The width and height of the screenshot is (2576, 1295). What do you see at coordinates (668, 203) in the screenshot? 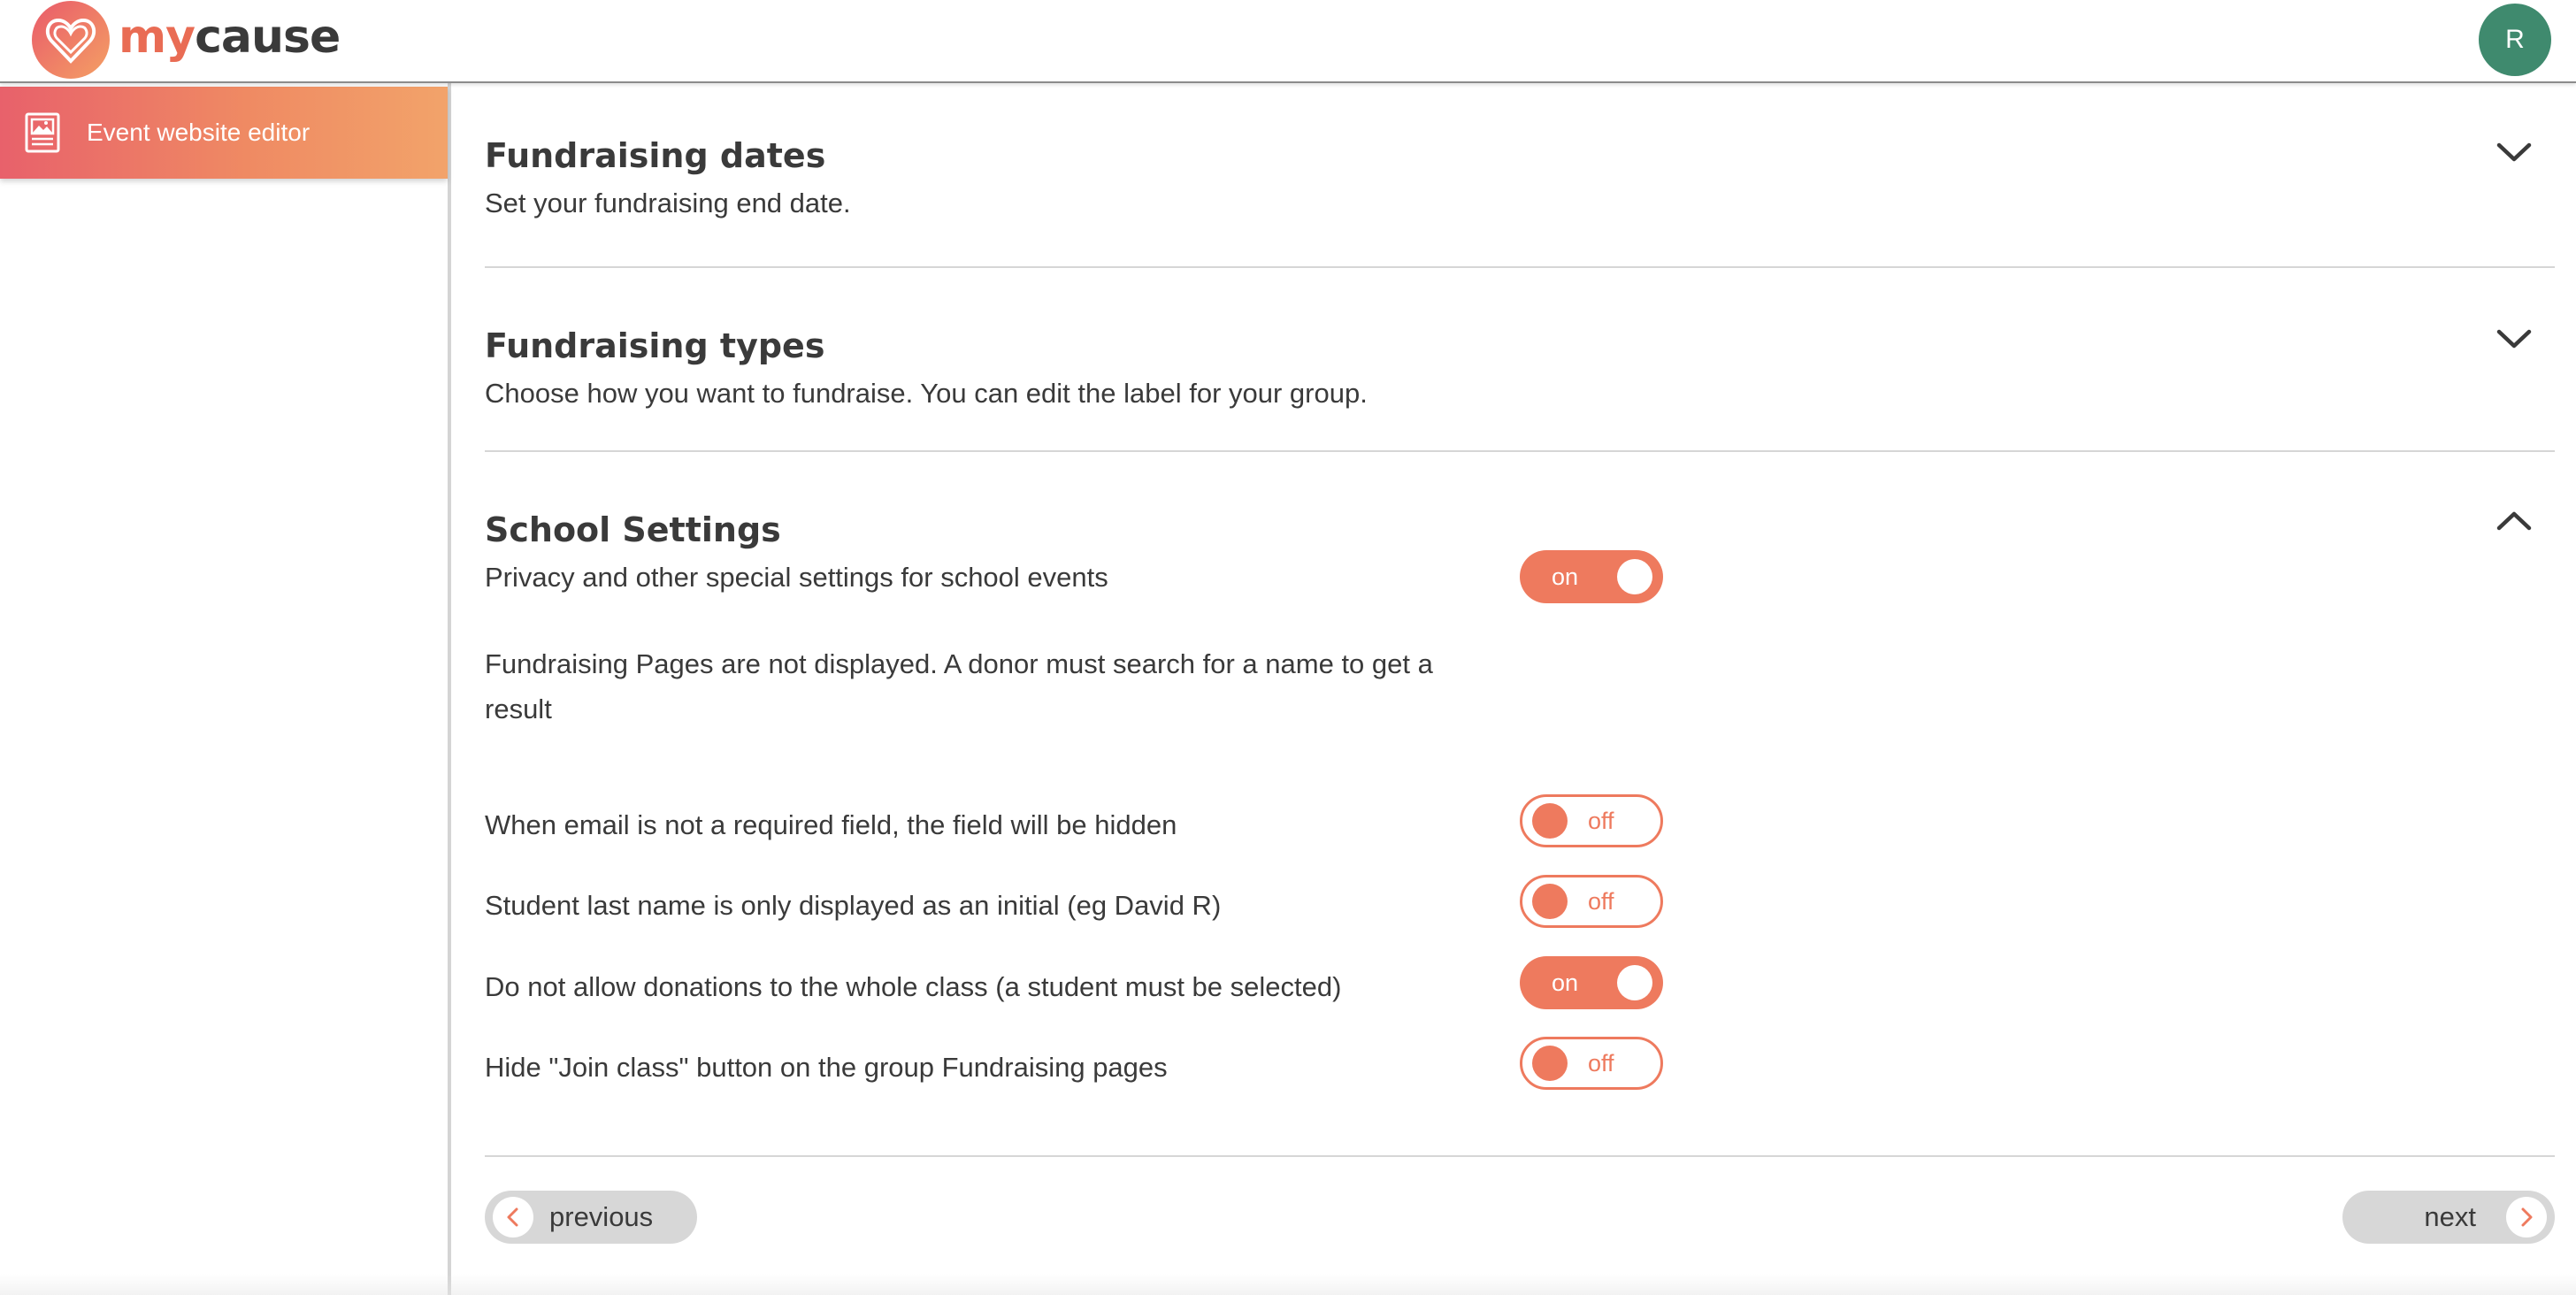
I see `section-description: Set your fundraising end date.` at bounding box center [668, 203].